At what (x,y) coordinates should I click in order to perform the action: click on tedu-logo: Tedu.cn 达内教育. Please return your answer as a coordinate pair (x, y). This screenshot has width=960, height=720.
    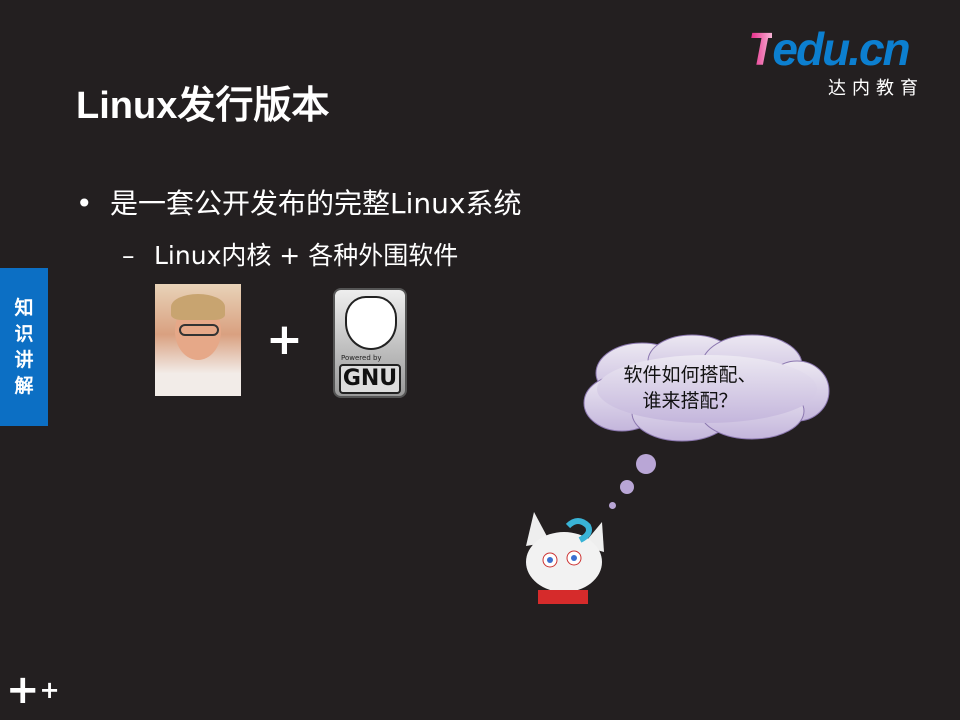
    Looking at the image, I should click on (838, 61).